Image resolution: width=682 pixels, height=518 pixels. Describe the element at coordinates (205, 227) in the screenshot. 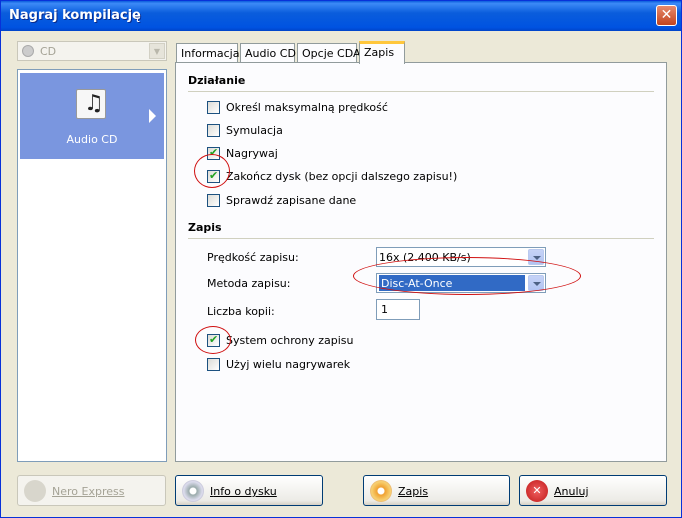

I see `section-title-zapis: Zapis` at that location.